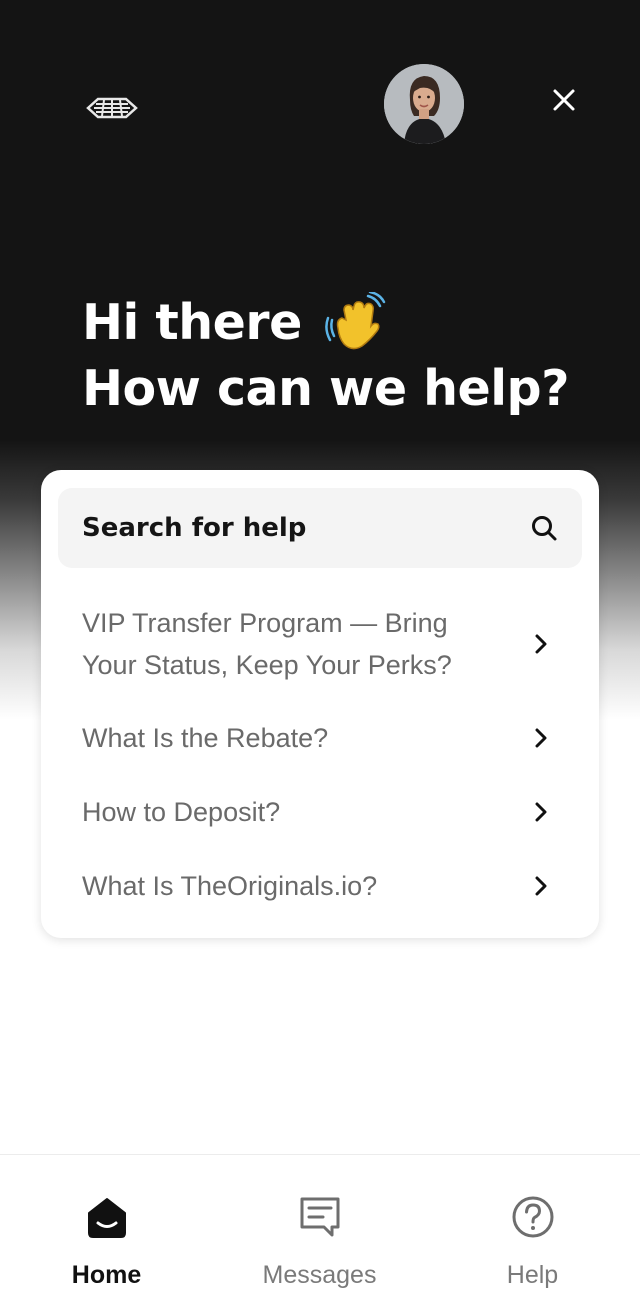 The image size is (640, 1316). Describe the element at coordinates (532, 1275) in the screenshot. I see `tab-help-label: Help` at that location.